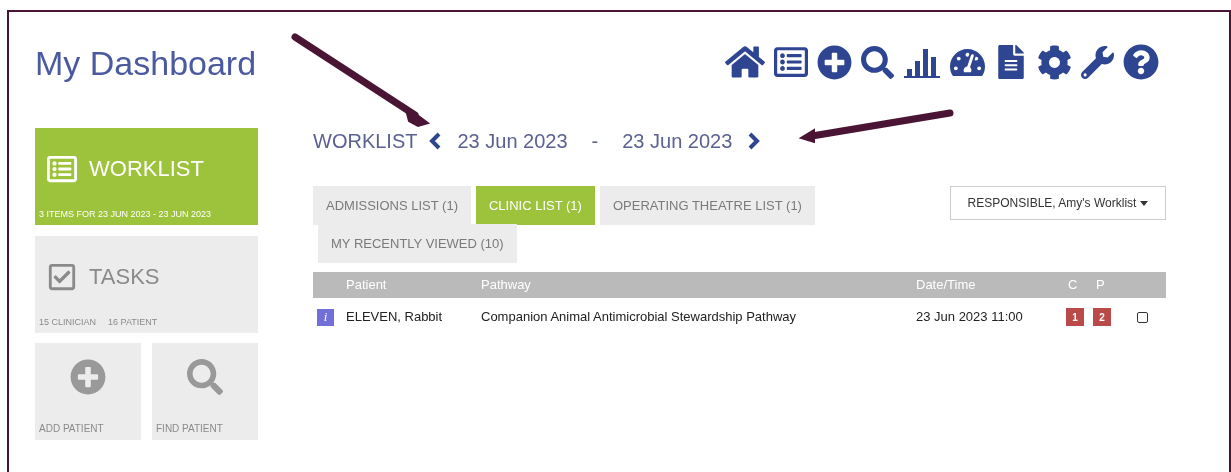  I want to click on chevron-left-icon, so click(435, 141).